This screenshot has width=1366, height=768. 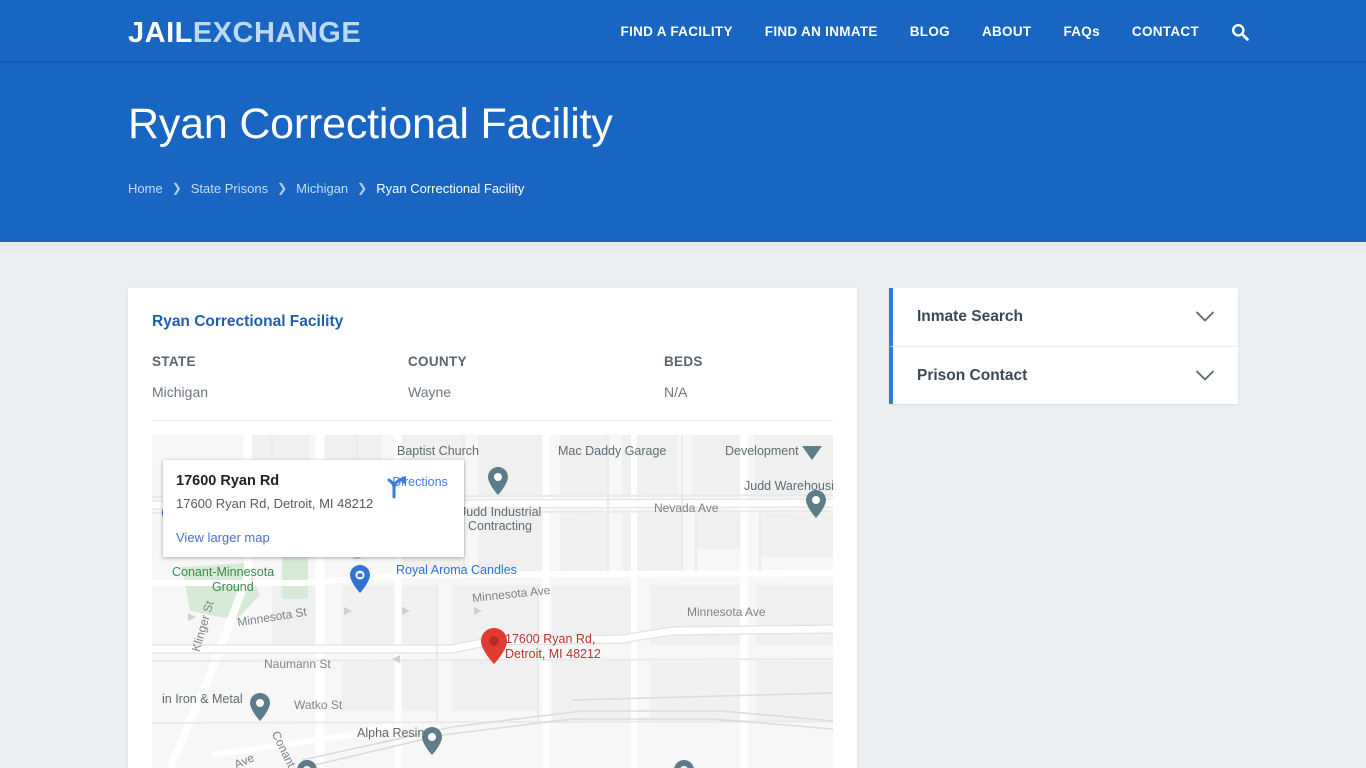 I want to click on primary-marker-label: 17600 Ryan Rd, Detroit, MI 48212, so click(x=553, y=647).